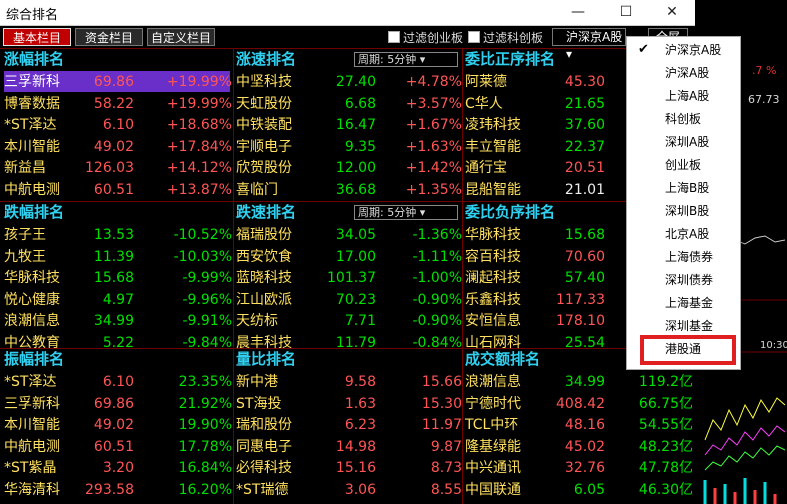 The width and height of the screenshot is (787, 504). Describe the element at coordinates (584, 446) in the screenshot. I see `stock-price: 45.02` at that location.